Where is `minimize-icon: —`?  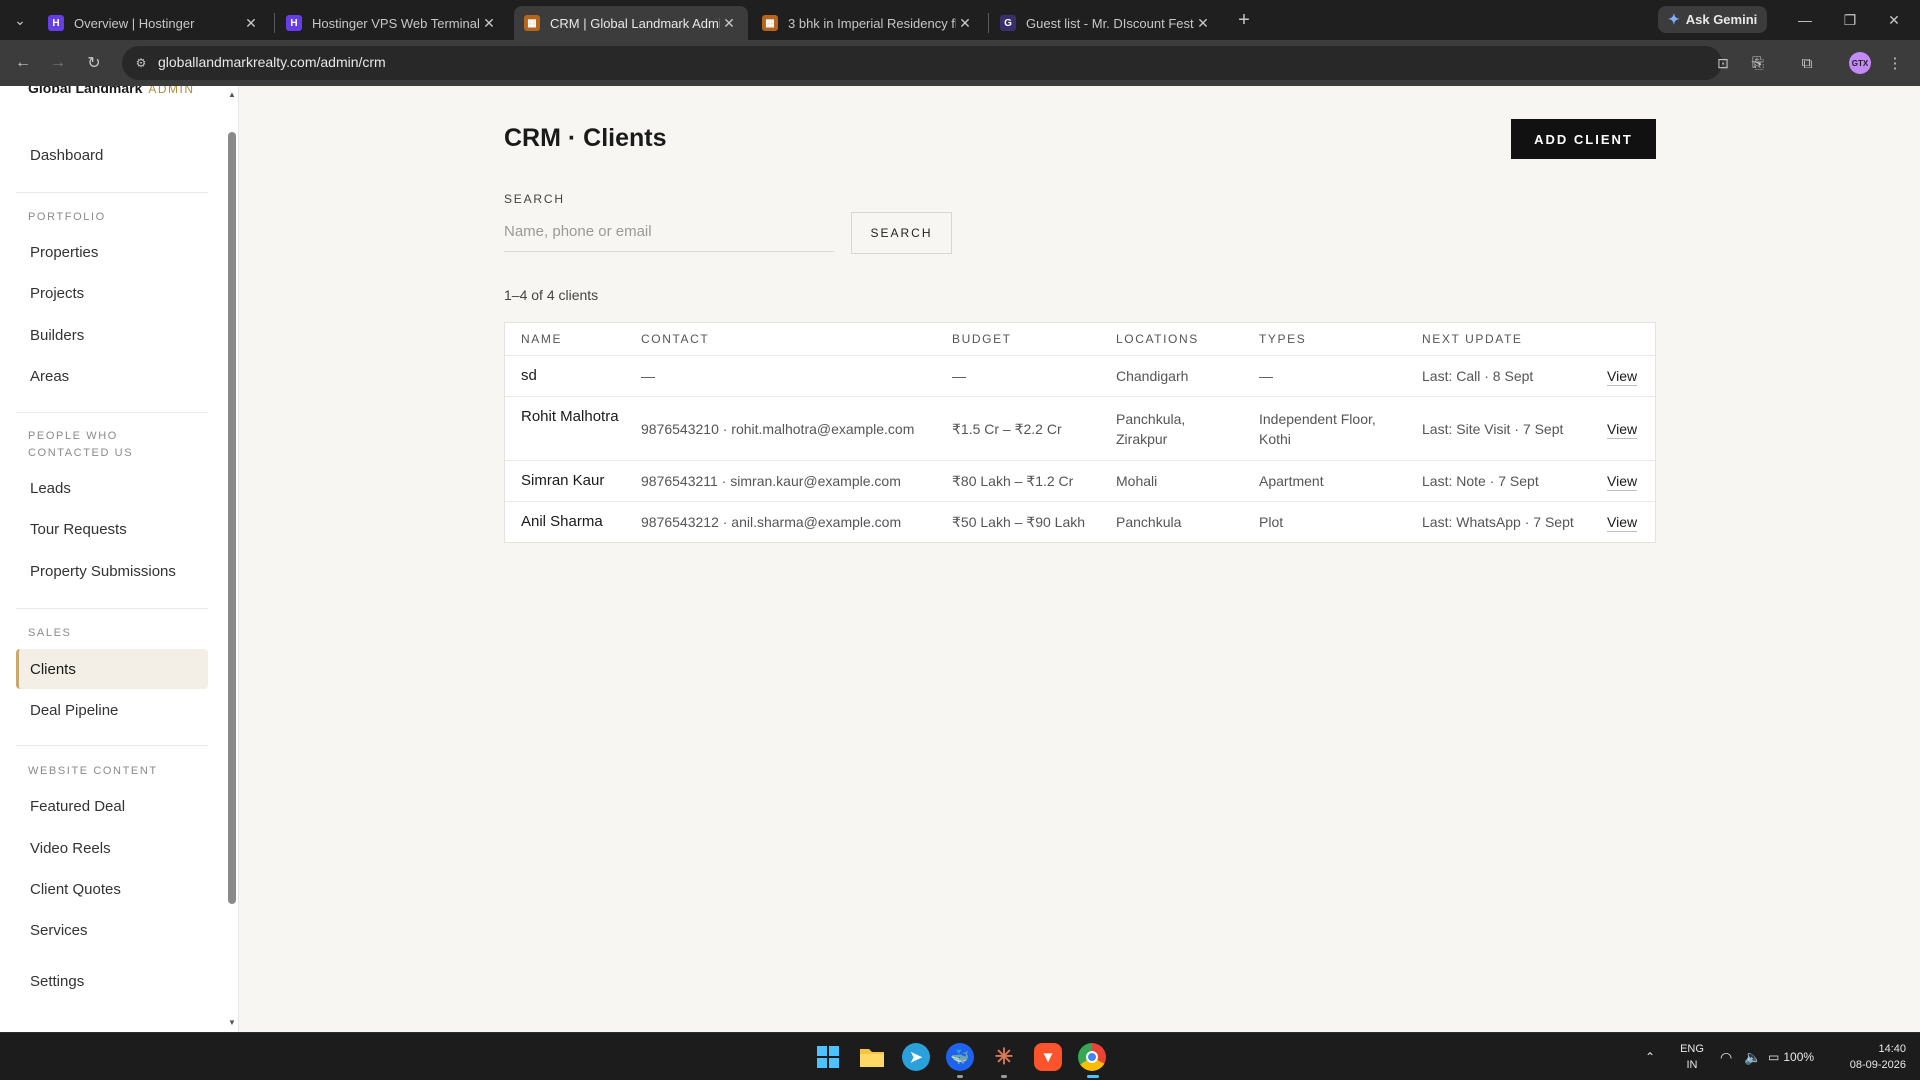
minimize-icon: — is located at coordinates (1805, 20).